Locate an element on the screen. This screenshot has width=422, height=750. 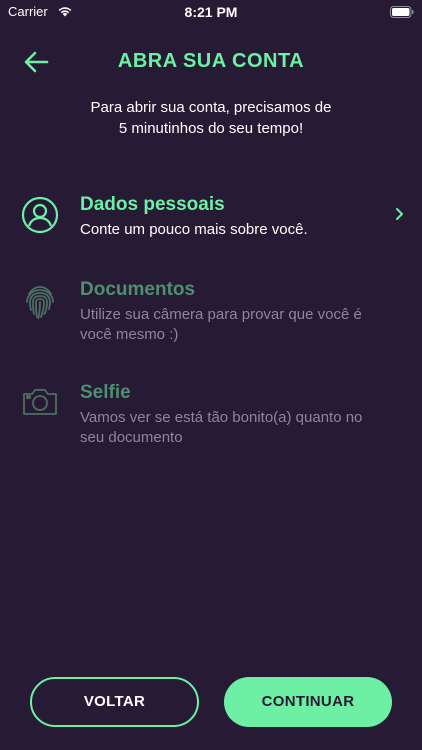
chevron-right-icon is located at coordinates (399, 214).